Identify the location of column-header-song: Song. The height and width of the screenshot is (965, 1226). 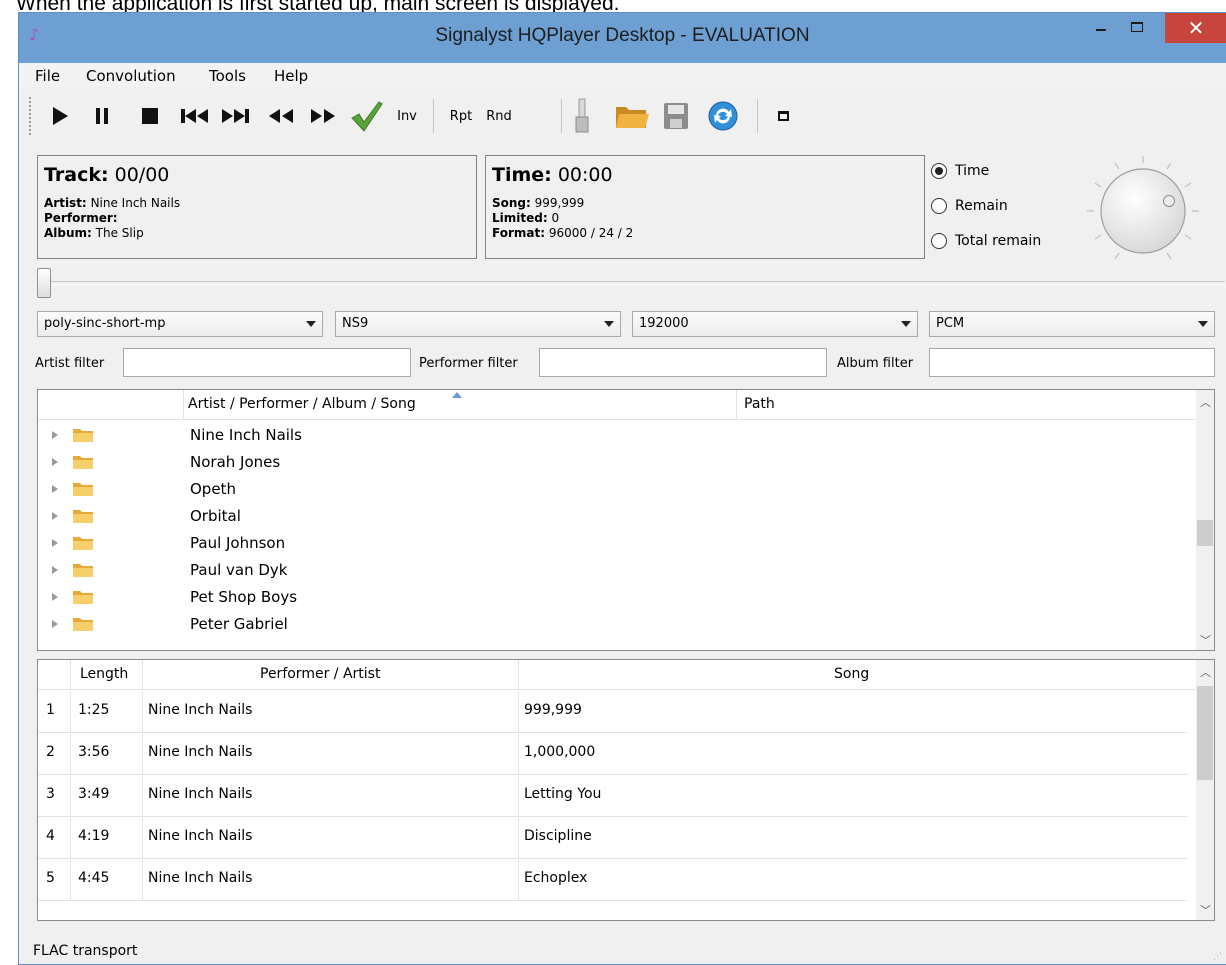
(851, 675).